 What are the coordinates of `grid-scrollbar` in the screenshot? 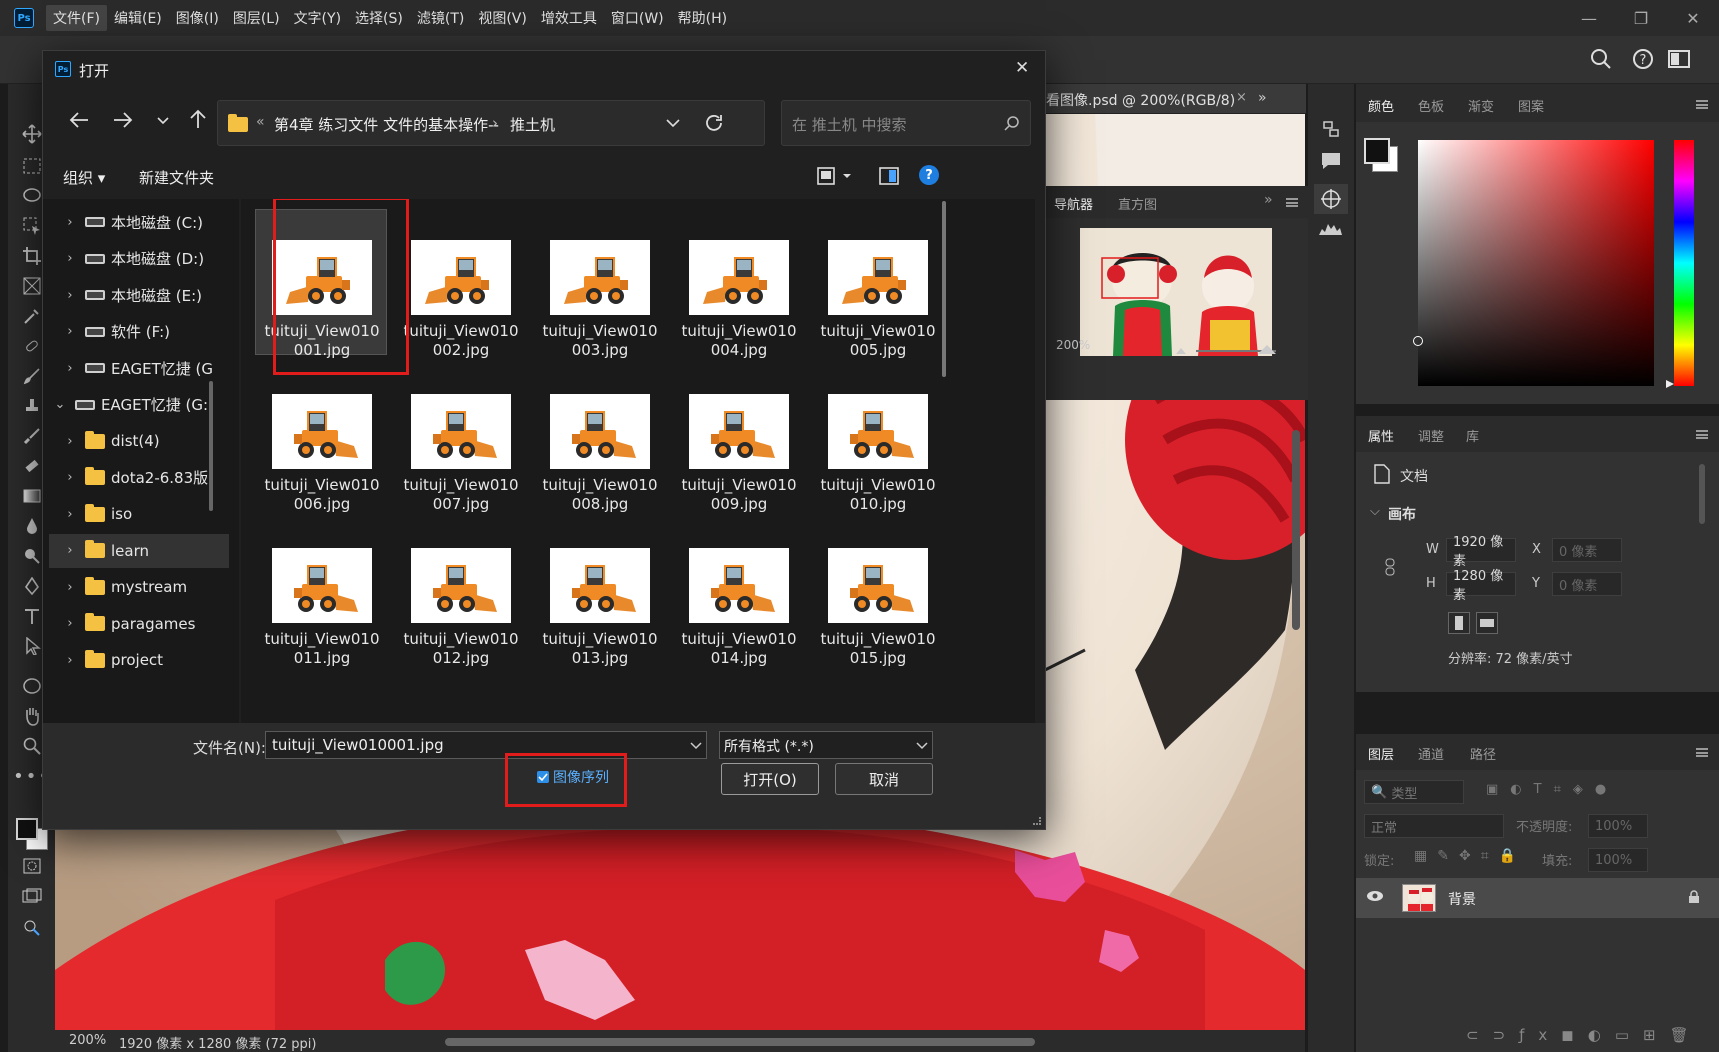 It's located at (944, 289).